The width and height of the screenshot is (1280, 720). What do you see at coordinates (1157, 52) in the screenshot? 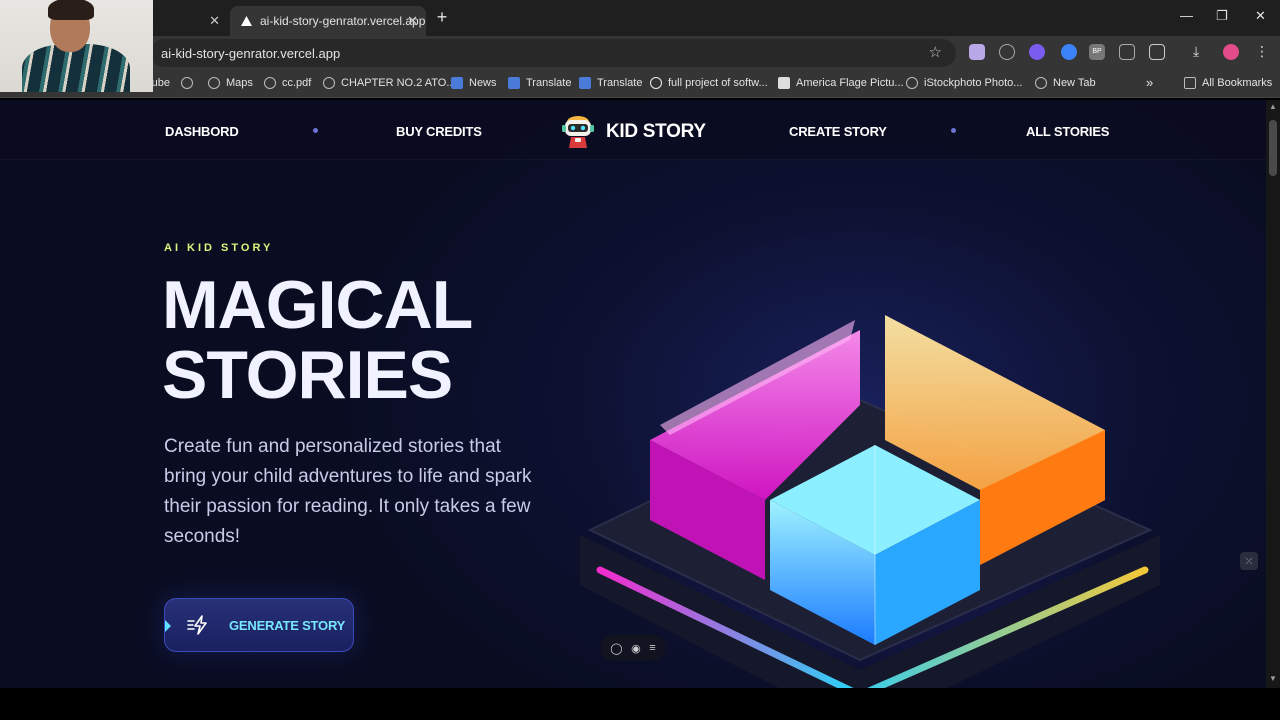
I see `extensions-puzzle-icon` at bounding box center [1157, 52].